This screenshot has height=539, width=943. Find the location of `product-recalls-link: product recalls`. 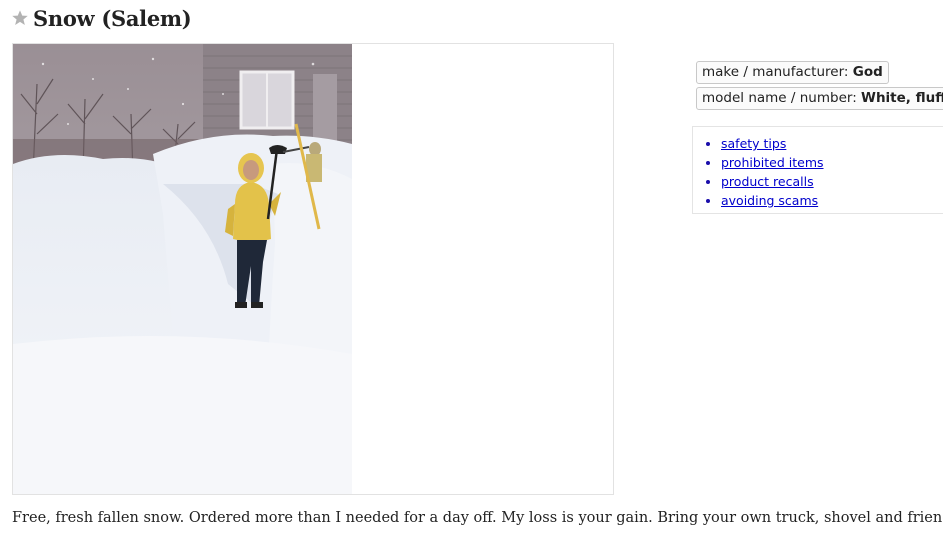

product-recalls-link: product recalls is located at coordinates (767, 181).